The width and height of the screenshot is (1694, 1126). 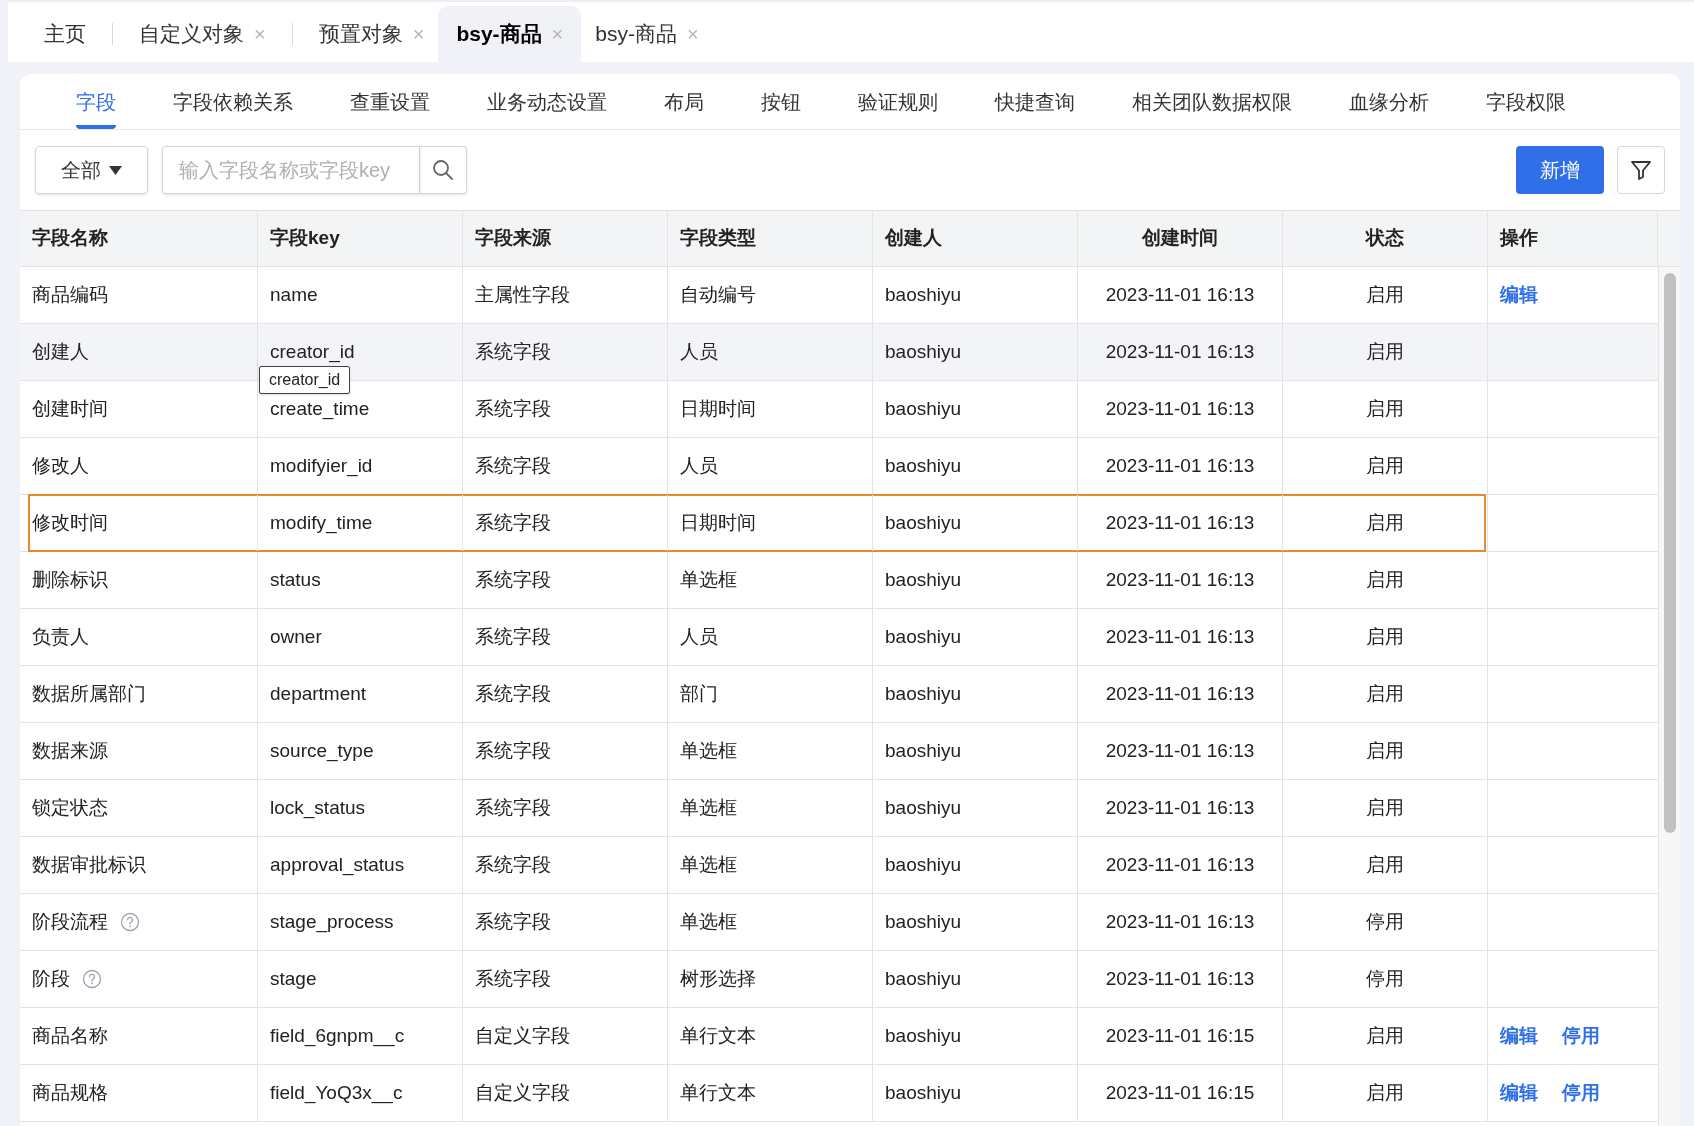 What do you see at coordinates (321, 466) in the screenshot?
I see `table-cell-text: modifyier_id` at bounding box center [321, 466].